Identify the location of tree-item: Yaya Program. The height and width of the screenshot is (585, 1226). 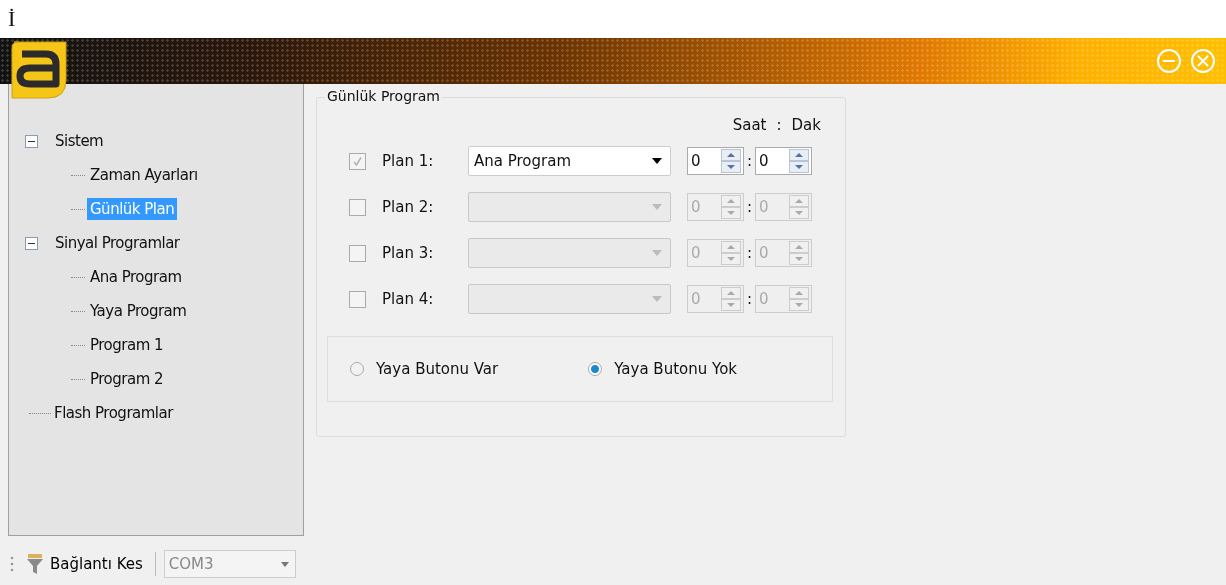
(138, 311).